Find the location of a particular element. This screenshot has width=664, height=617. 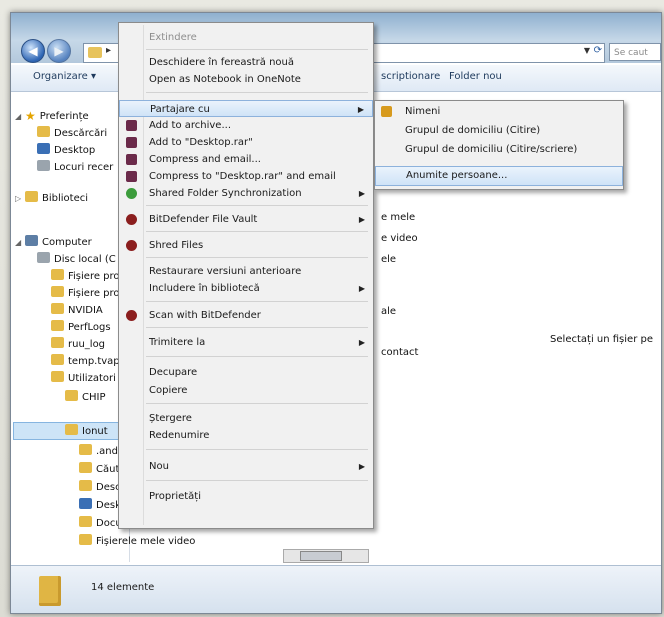

search-input: Se caut is located at coordinates (635, 52).